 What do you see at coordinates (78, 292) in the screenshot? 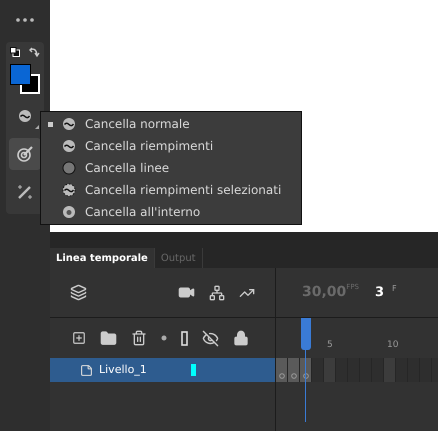
I see `layers-icon` at bounding box center [78, 292].